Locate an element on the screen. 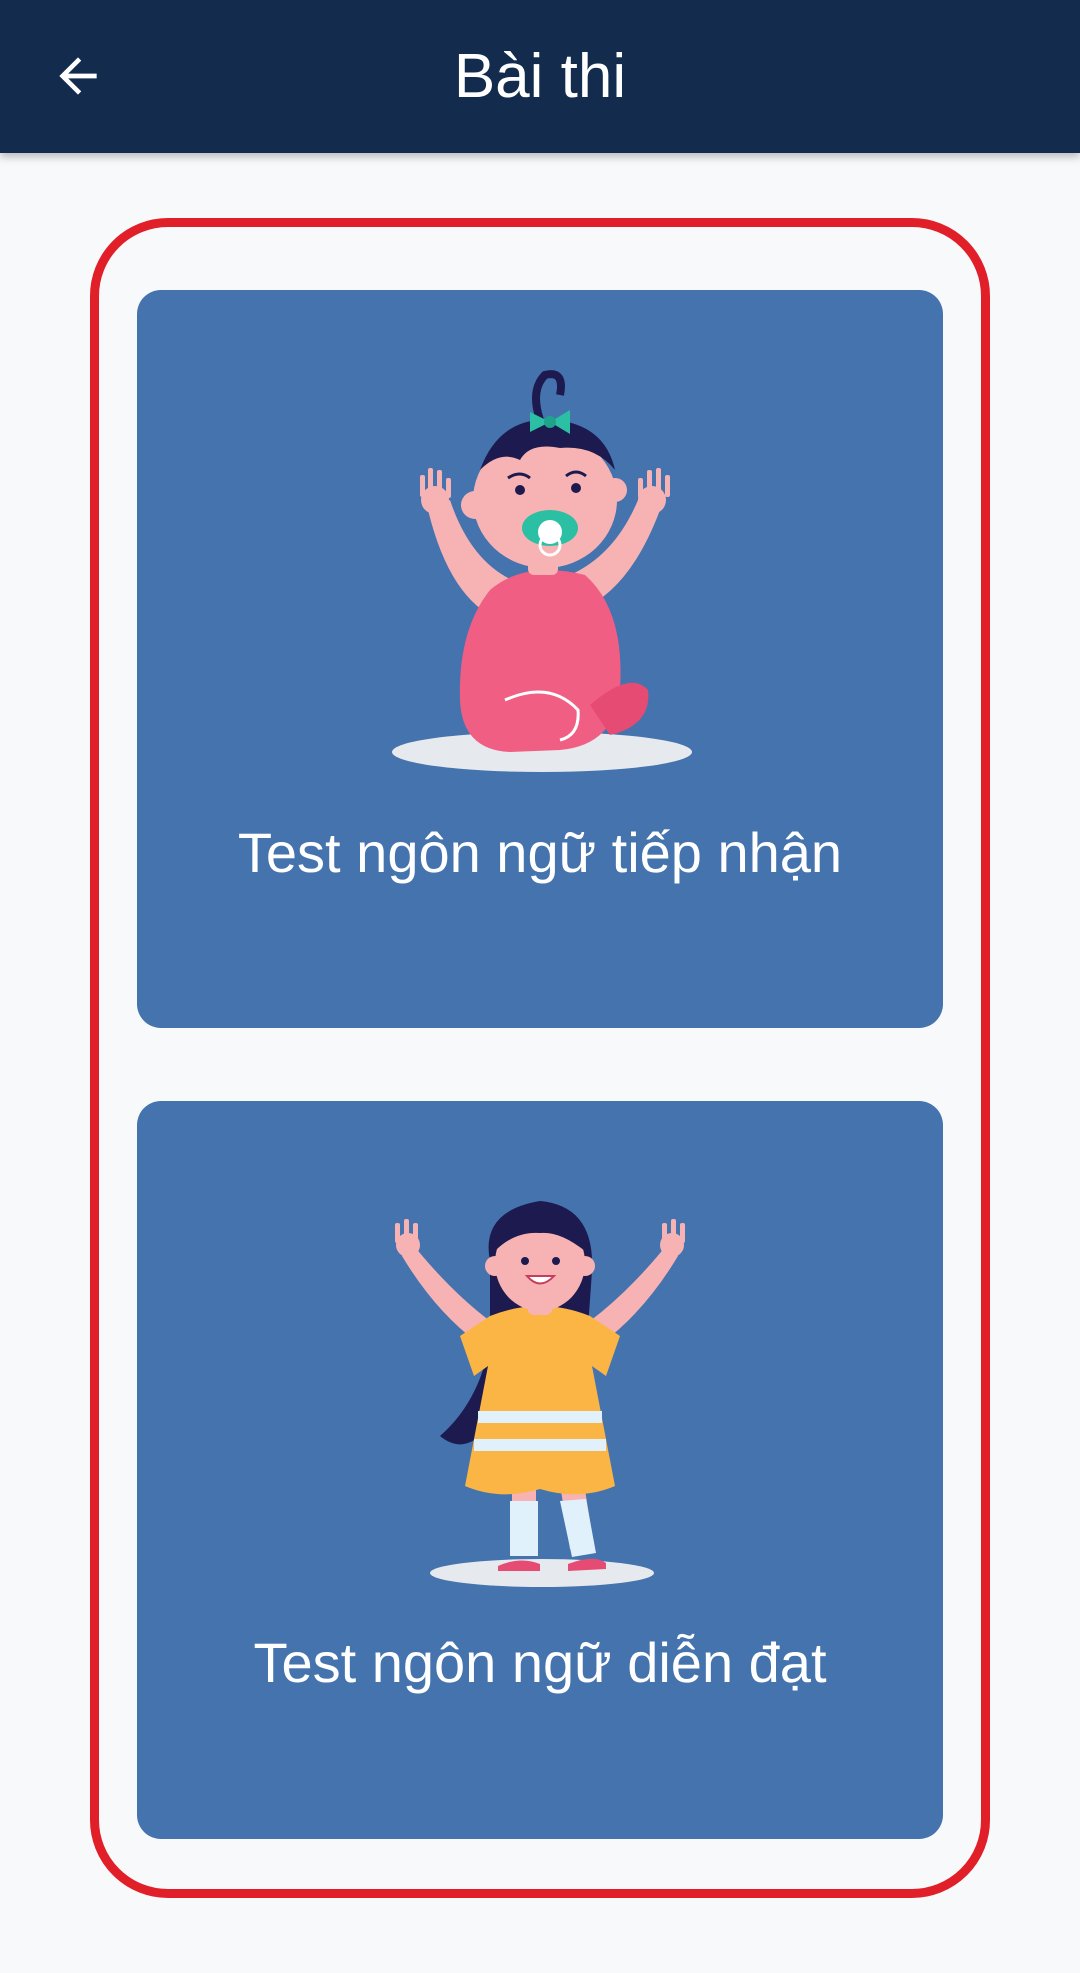 The image size is (1080, 1973). page-title: Bài thi is located at coordinates (540, 76).